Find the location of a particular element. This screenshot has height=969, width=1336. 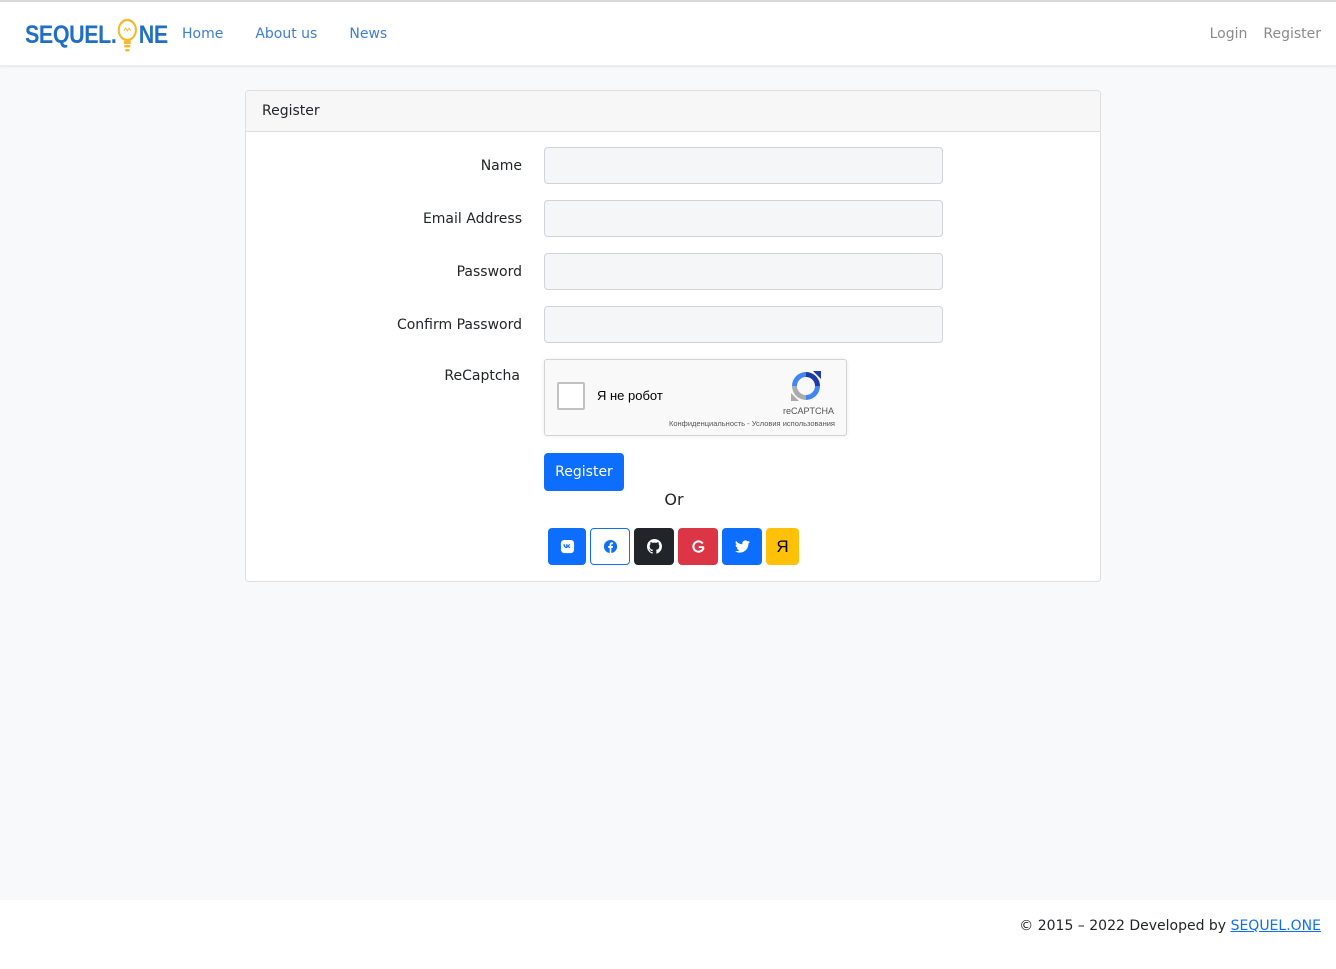

auth-nav: Login Register is located at coordinates (1265, 34).